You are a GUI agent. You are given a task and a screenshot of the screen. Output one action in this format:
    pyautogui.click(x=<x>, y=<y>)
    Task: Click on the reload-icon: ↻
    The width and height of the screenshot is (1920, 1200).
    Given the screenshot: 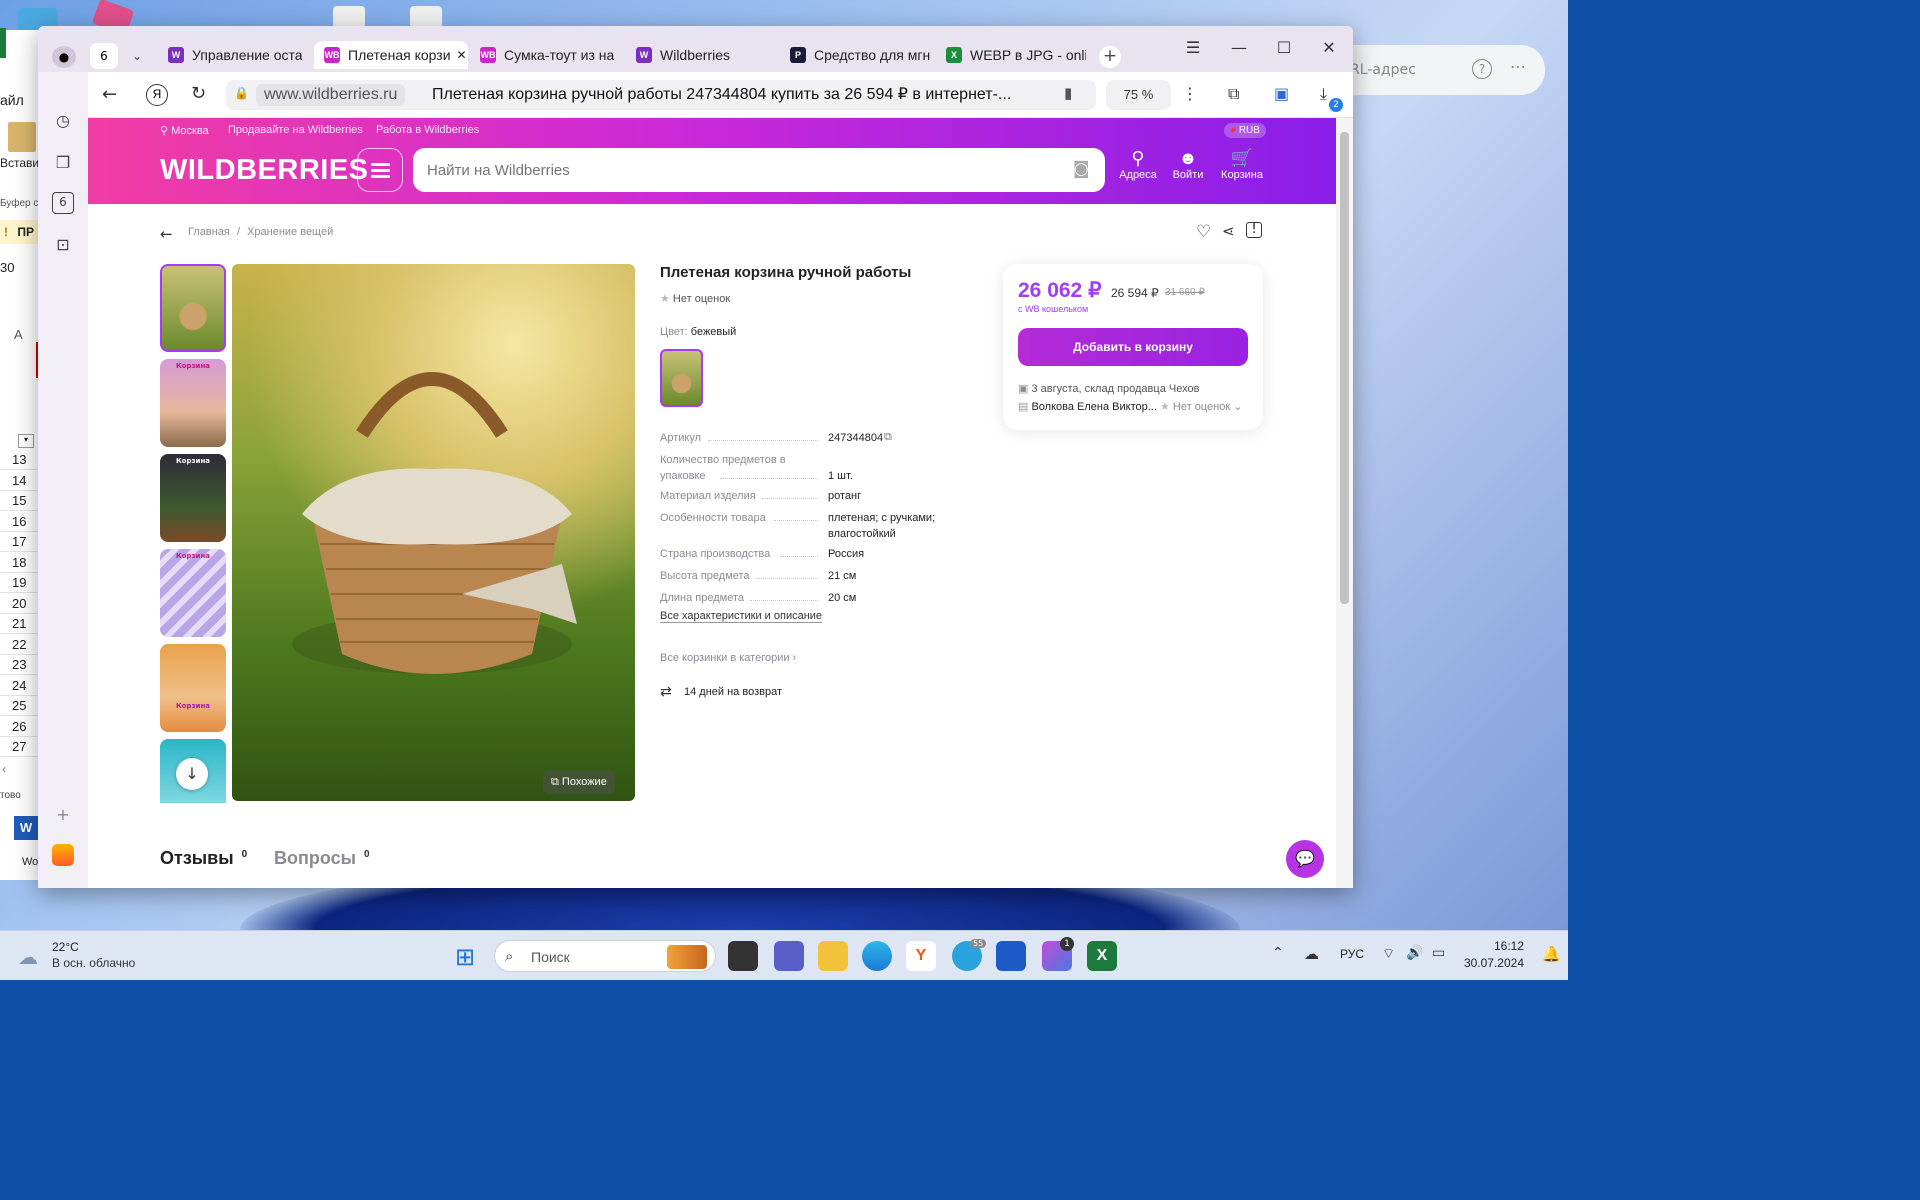 What is the action you would take?
    pyautogui.click(x=198, y=93)
    